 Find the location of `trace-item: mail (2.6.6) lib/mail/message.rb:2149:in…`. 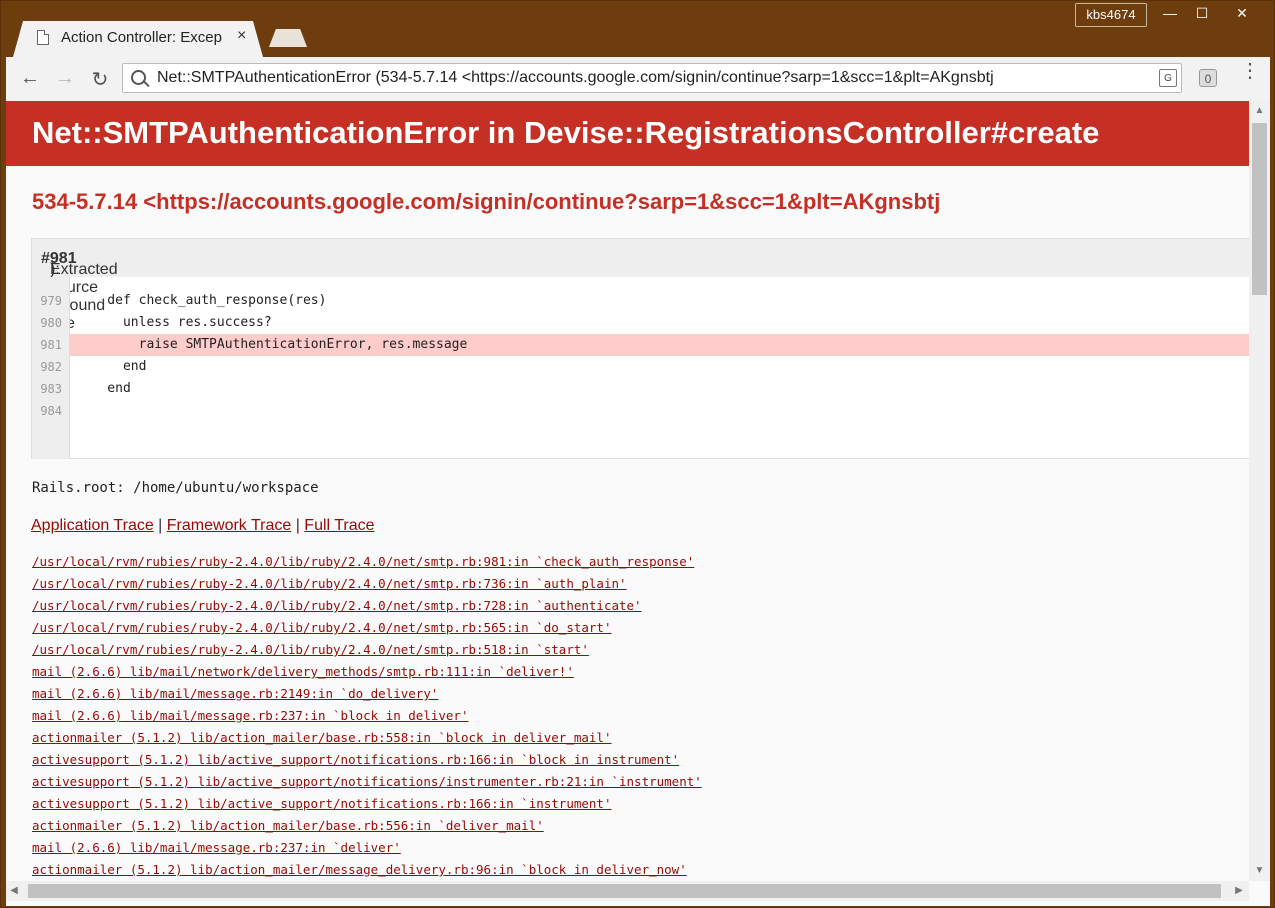

trace-item: mail (2.6.6) lib/mail/message.rb:2149:in… is located at coordinates (367, 694).